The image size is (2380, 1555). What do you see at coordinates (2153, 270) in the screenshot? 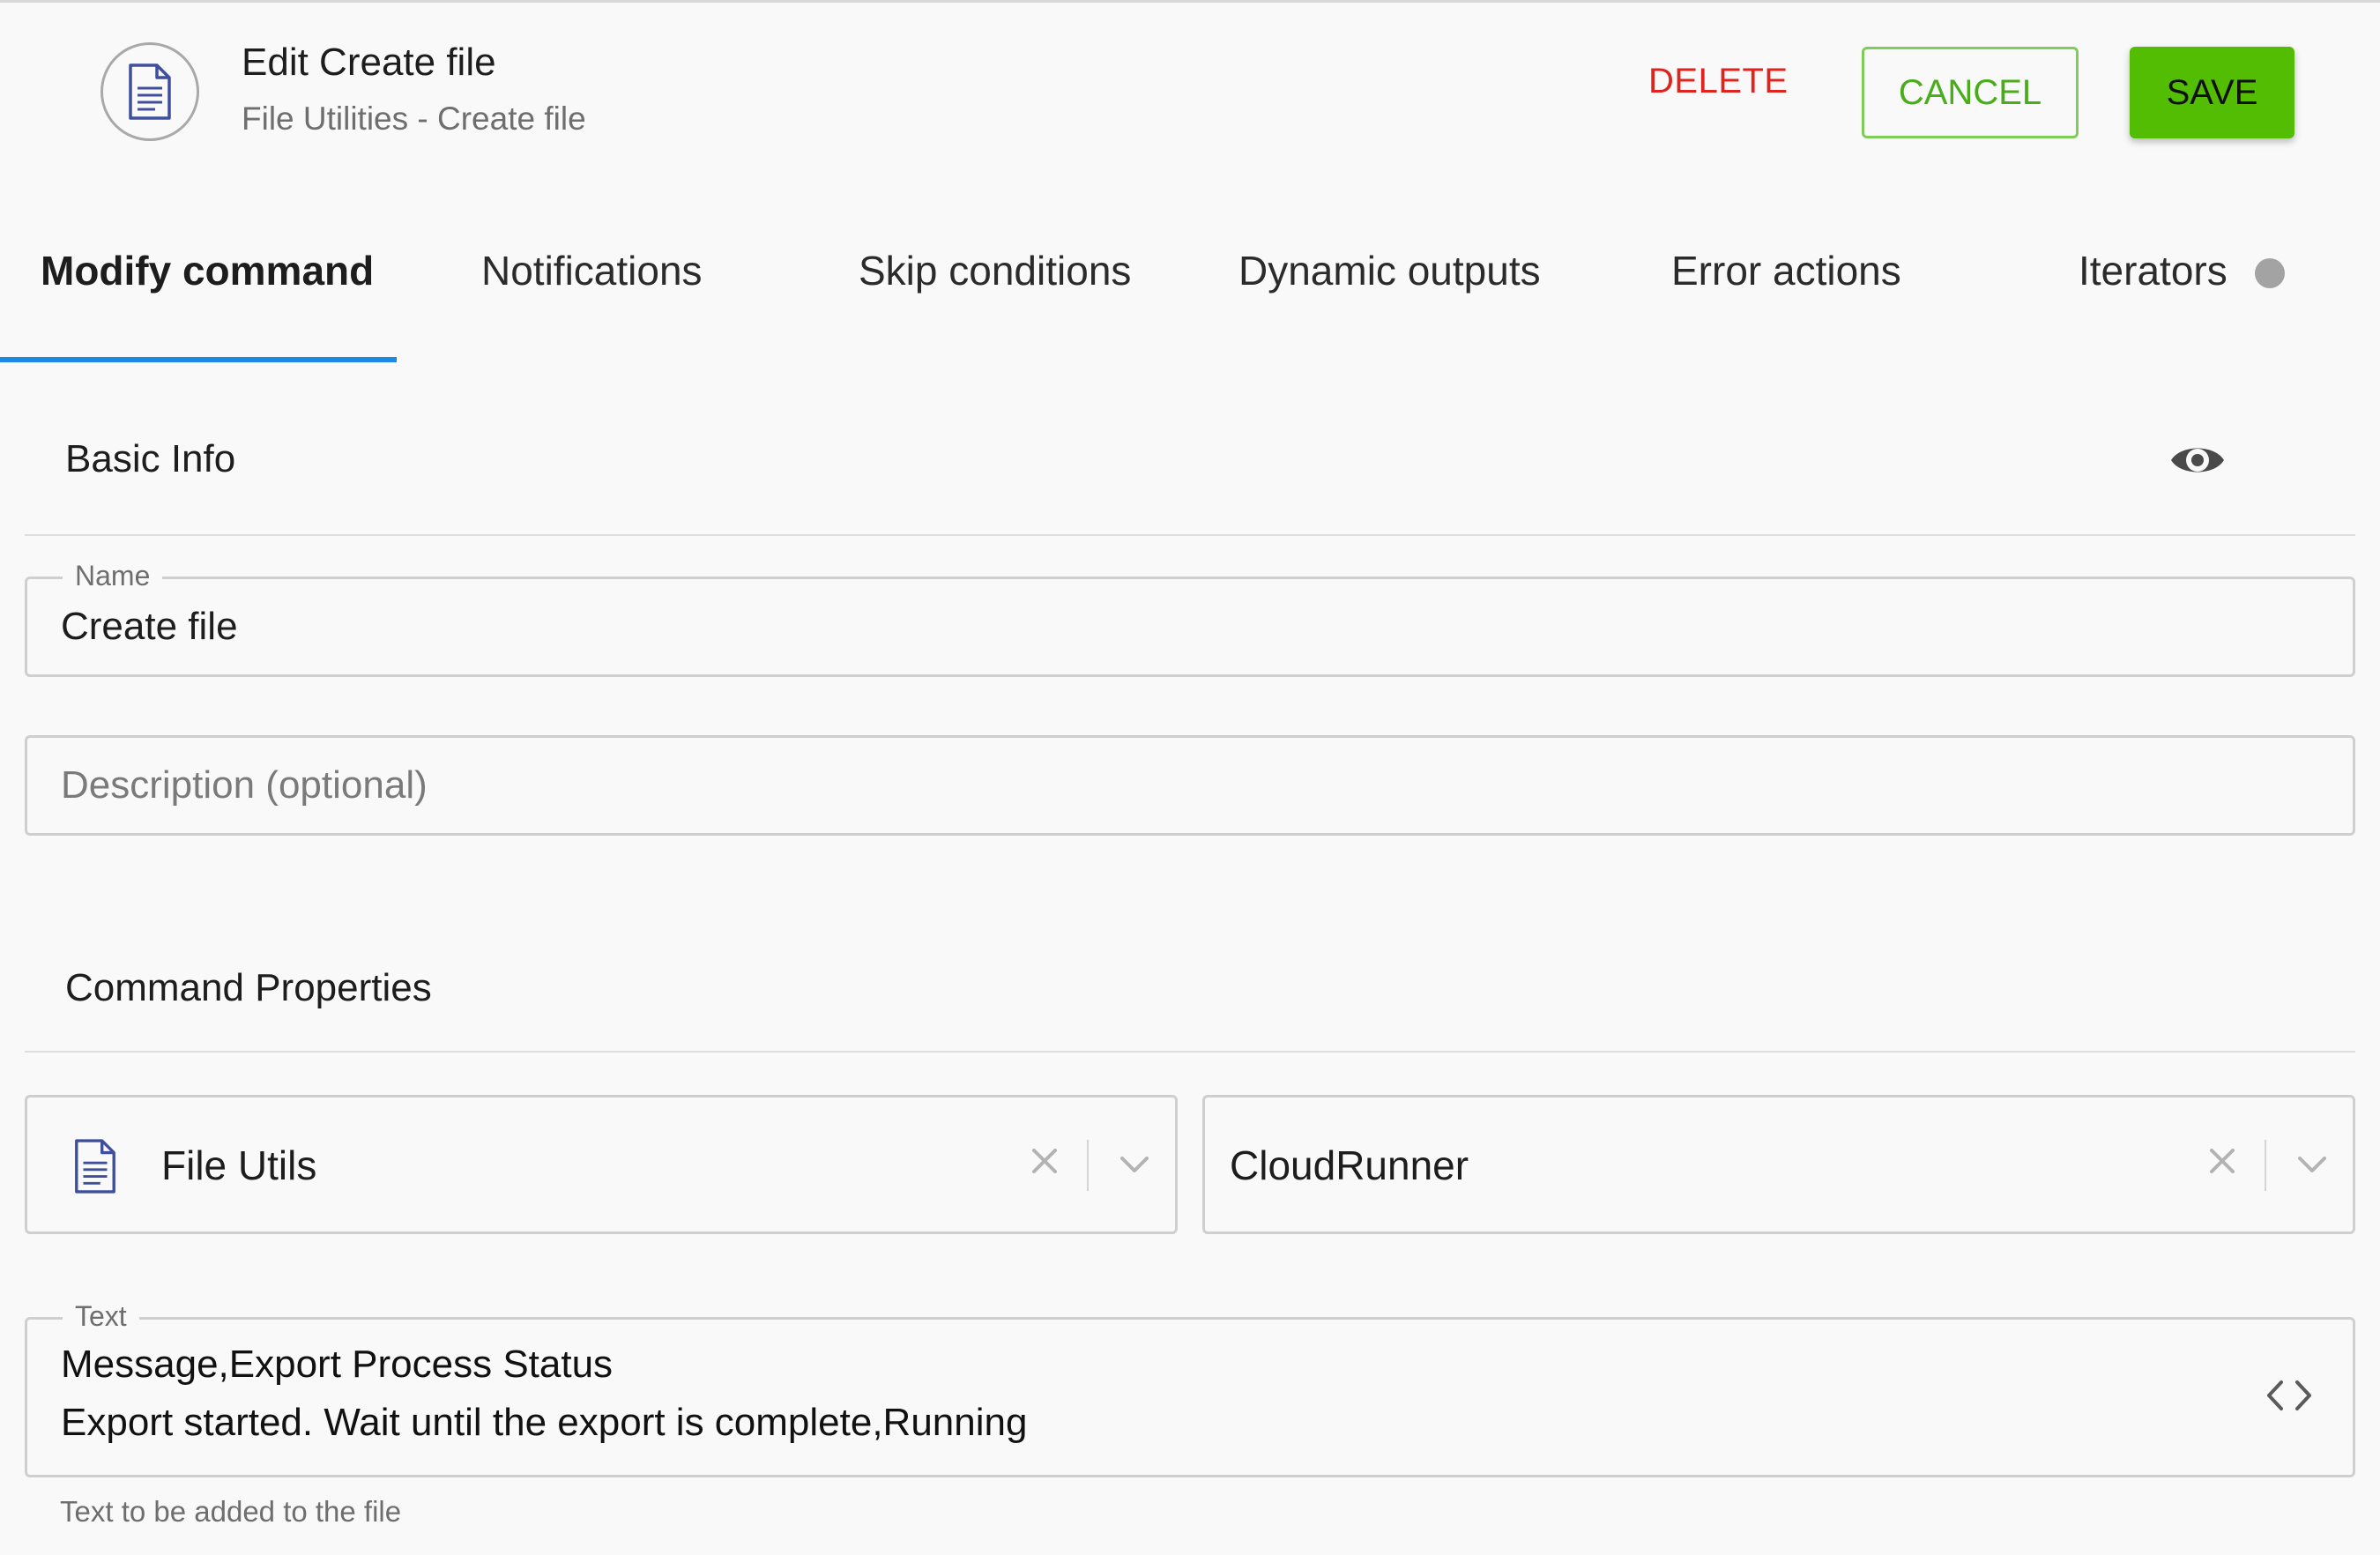
I see `tab-iterators: Iterators` at bounding box center [2153, 270].